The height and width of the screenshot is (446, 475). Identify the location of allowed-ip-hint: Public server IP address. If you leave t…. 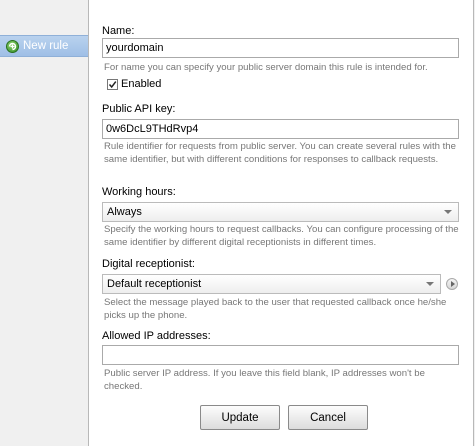
(264, 380).